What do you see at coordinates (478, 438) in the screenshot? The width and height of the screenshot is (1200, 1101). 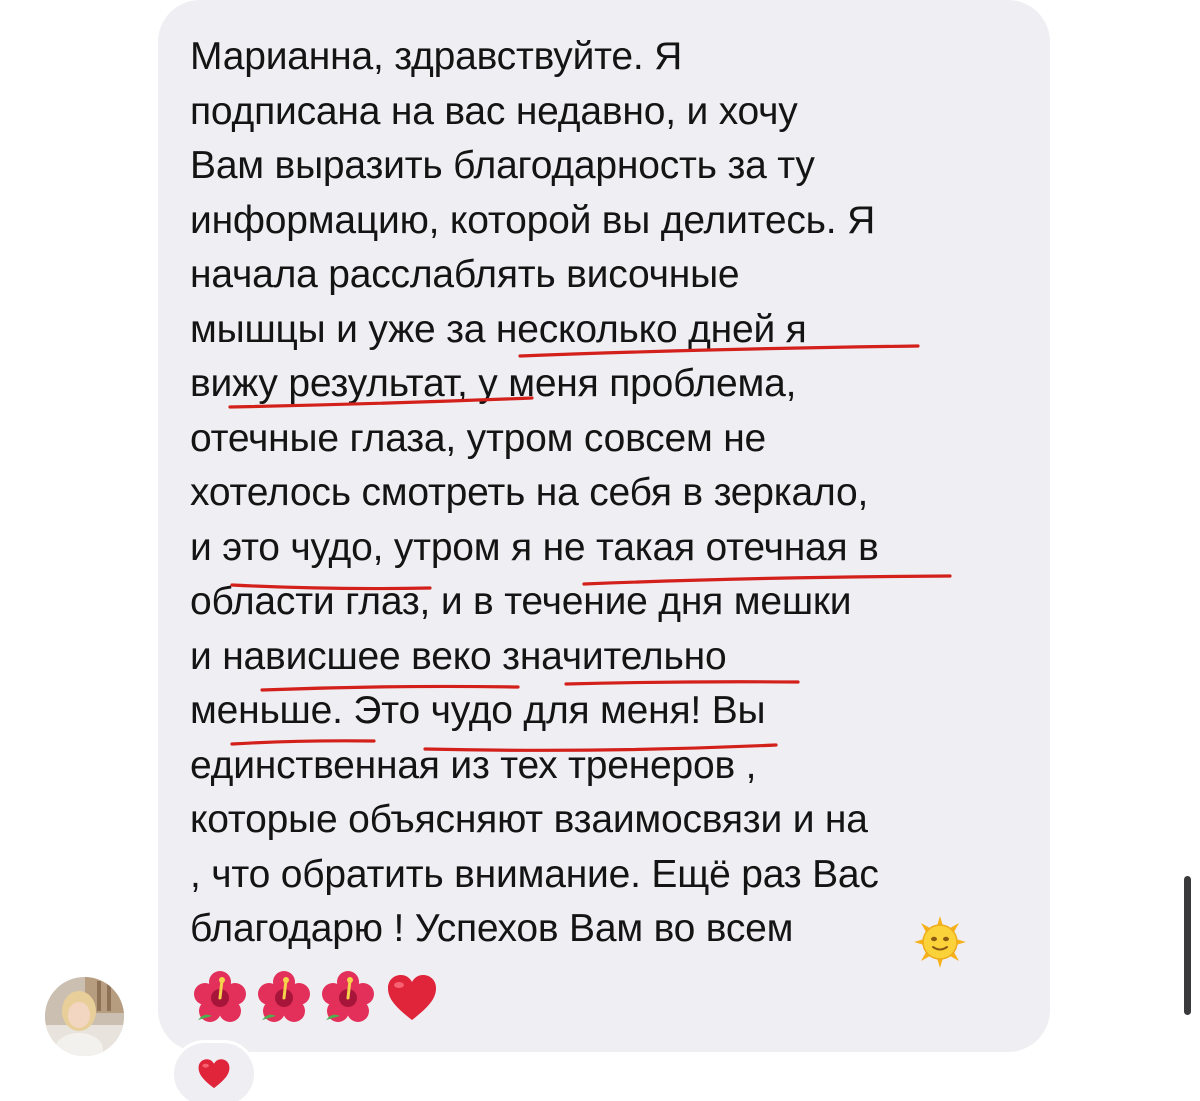 I see `message-line: отечные глаза, утром совсем не` at bounding box center [478, 438].